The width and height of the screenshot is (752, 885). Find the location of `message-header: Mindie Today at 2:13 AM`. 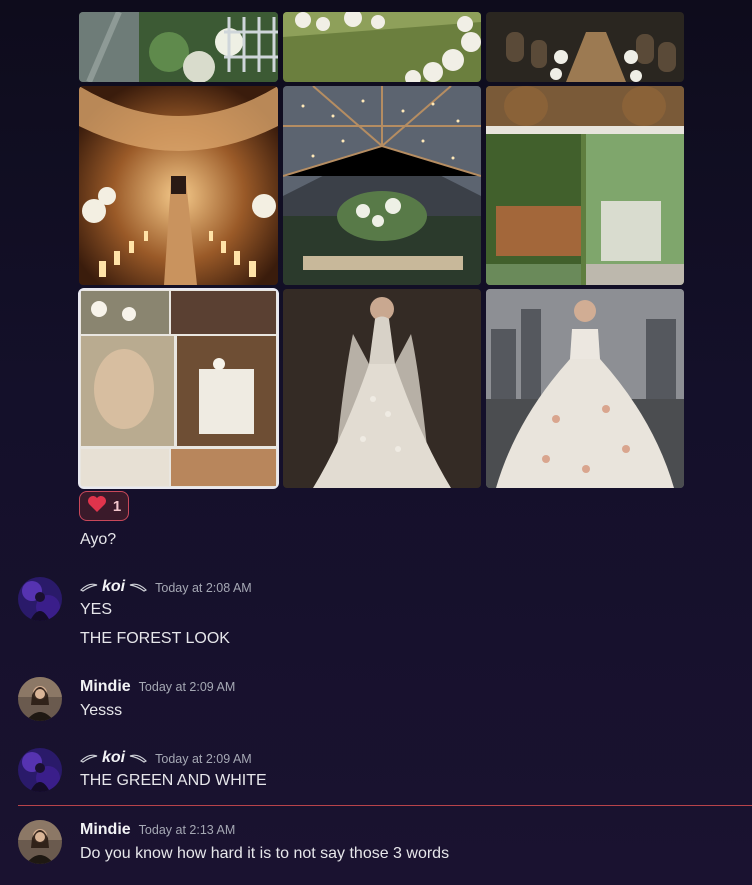

message-header: Mindie Today at 2:13 AM is located at coordinates (157, 830).